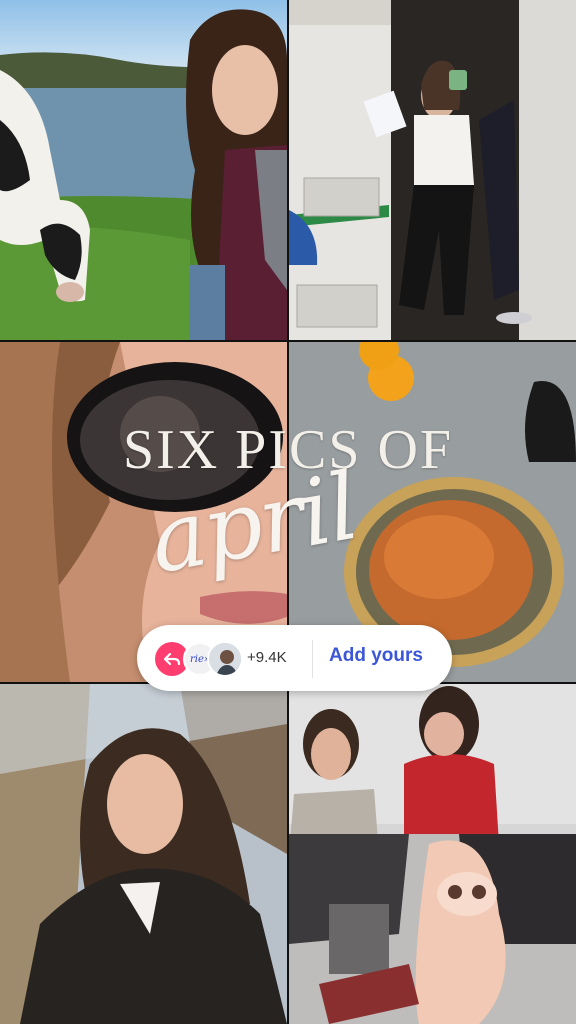 This screenshot has height=1024, width=576. What do you see at coordinates (225, 659) in the screenshot?
I see `avatar` at bounding box center [225, 659].